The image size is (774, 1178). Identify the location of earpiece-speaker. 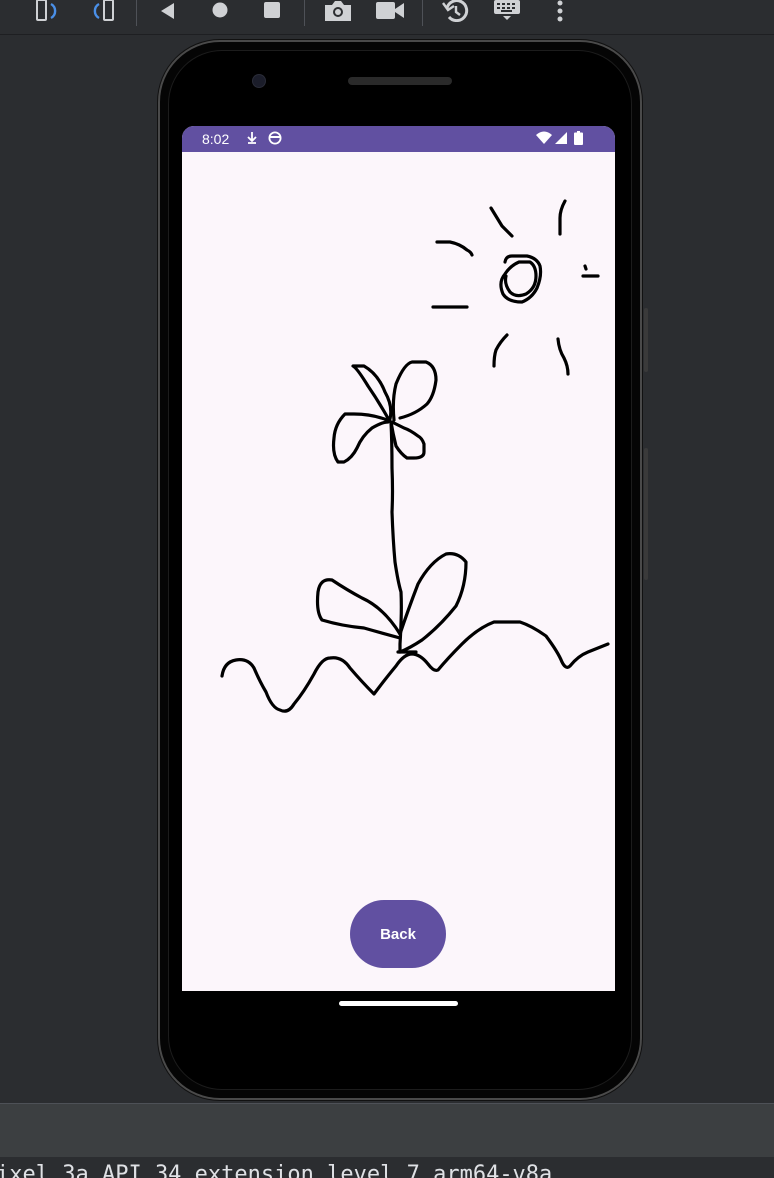
(400, 81).